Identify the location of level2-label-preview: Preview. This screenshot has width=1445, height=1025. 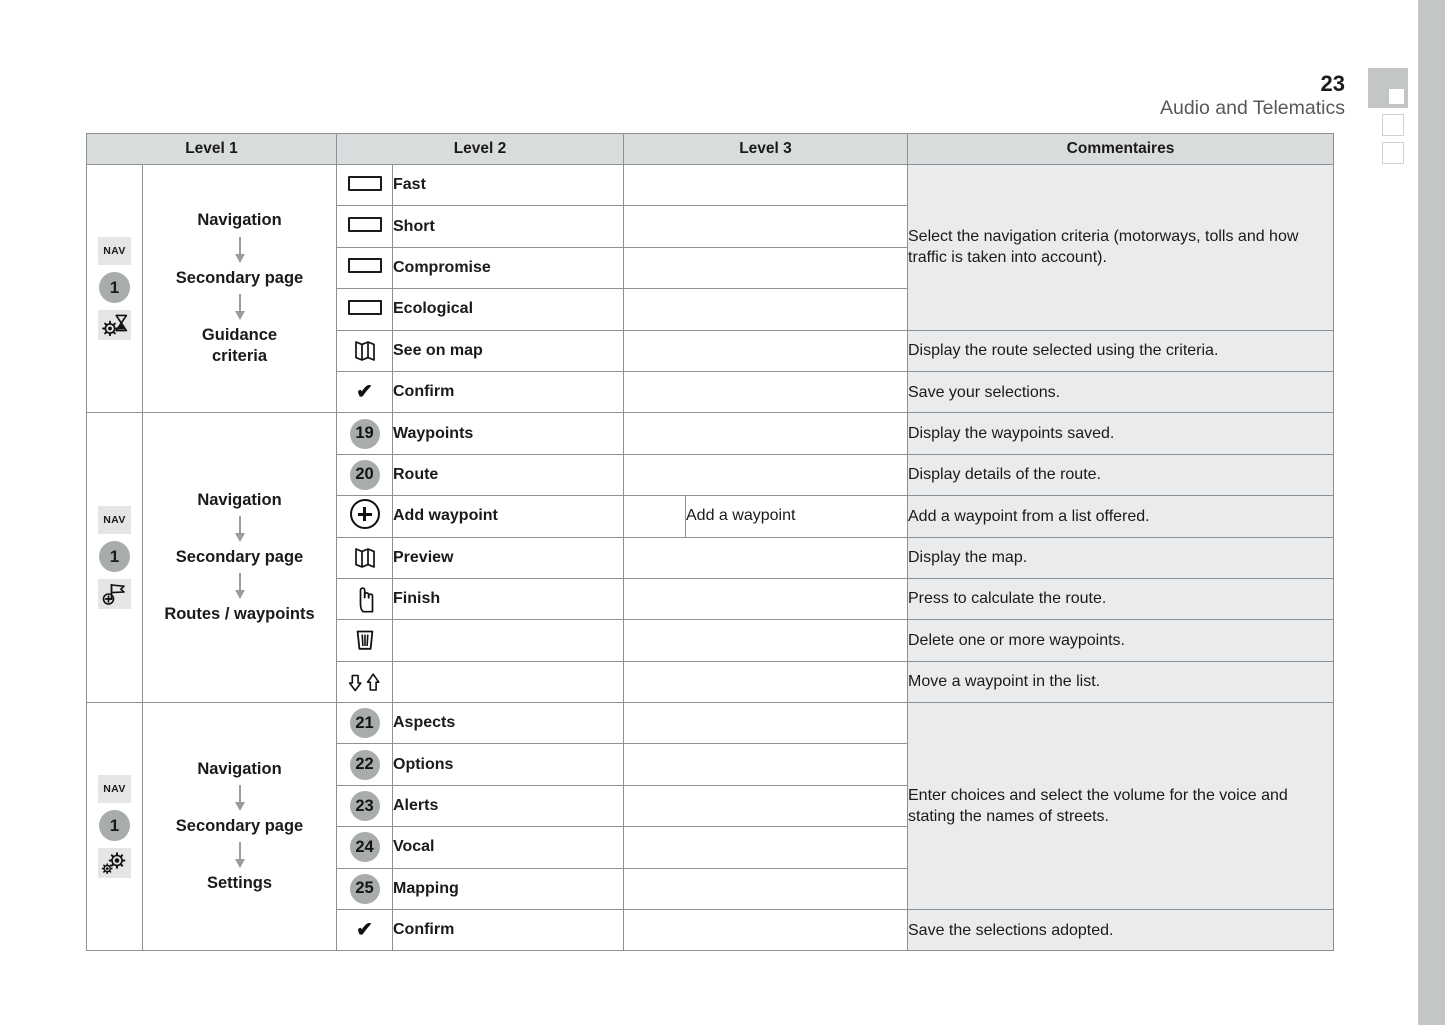
(508, 557).